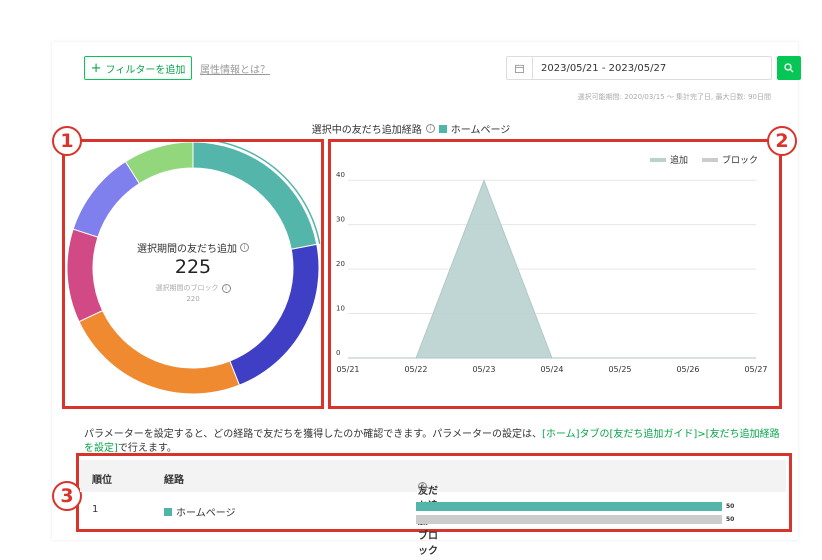  What do you see at coordinates (147, 448) in the screenshot?
I see `help-text-suffix: で行えます。` at bounding box center [147, 448].